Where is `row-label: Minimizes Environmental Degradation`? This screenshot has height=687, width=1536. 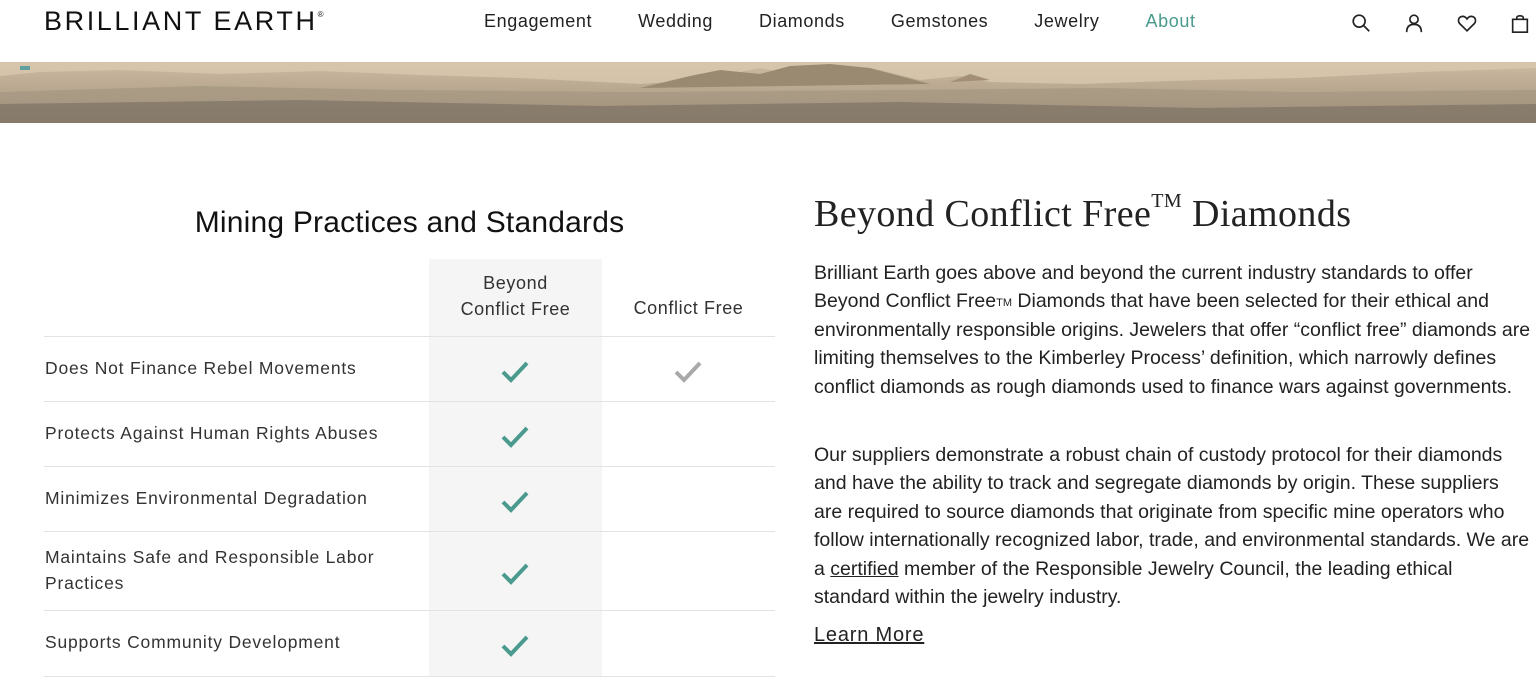
row-label: Minimizes Environmental Degradation is located at coordinates (206, 497).